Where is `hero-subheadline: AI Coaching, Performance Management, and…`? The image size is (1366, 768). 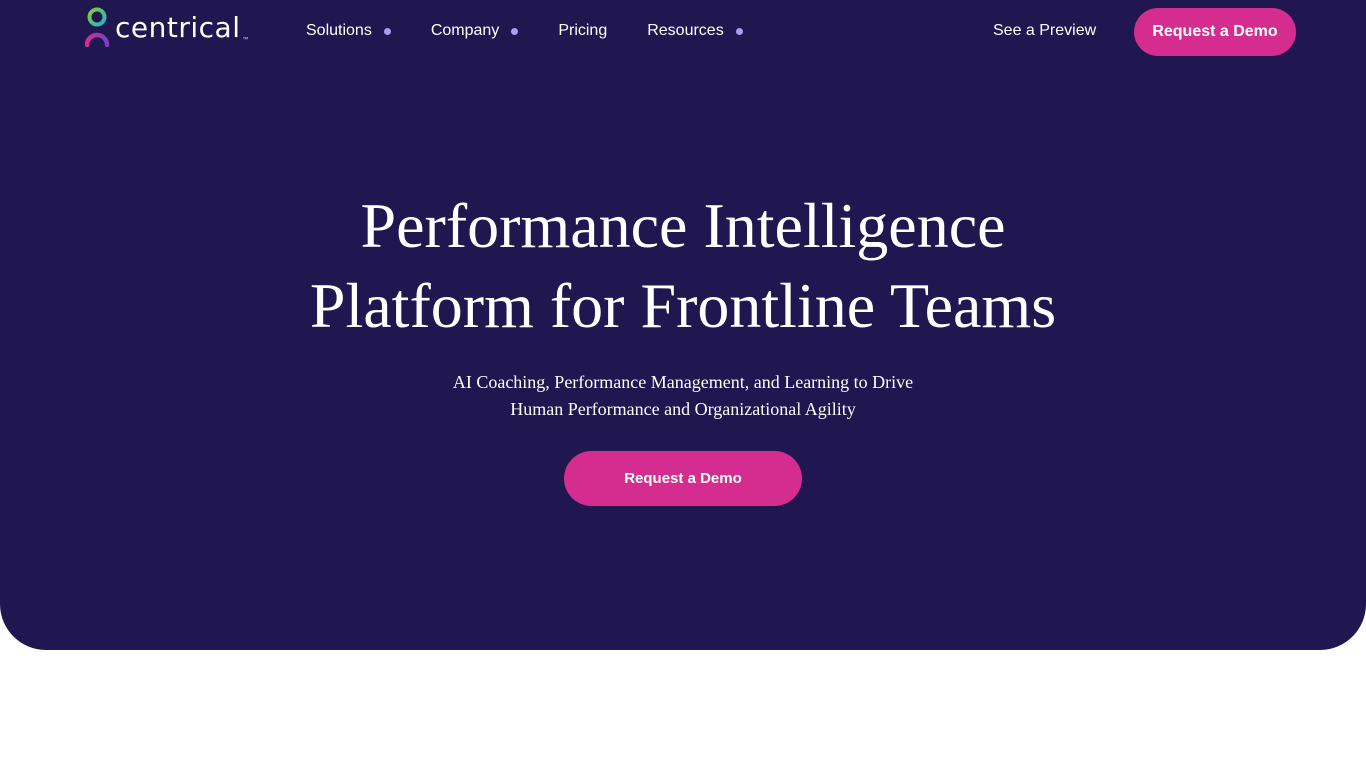
hero-subheadline: AI Coaching, Performance Management, and… is located at coordinates (683, 396).